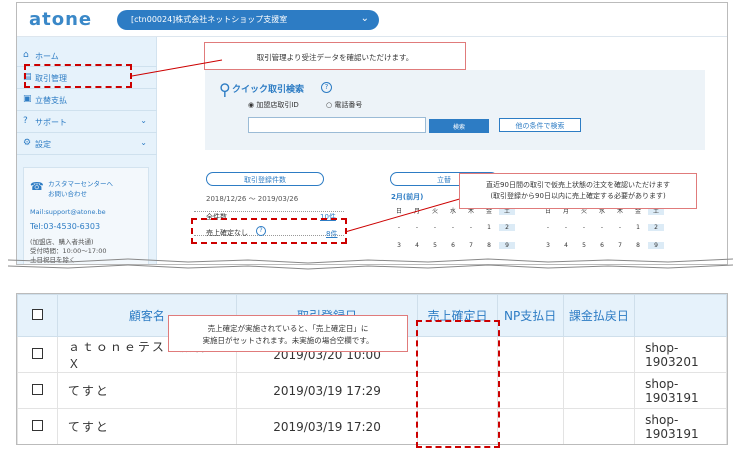 Image resolution: width=741 pixels, height=455 pixels. I want to click on highlight-frame, so click(458, 384).